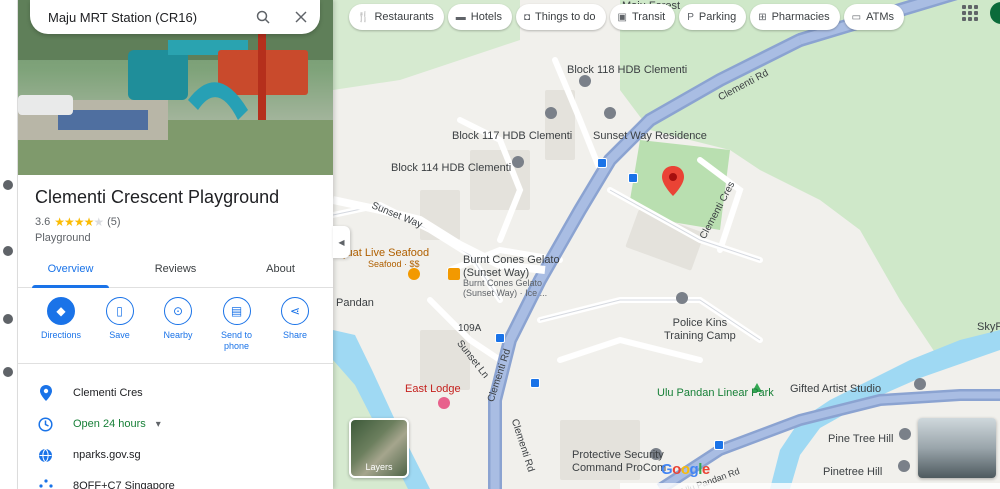 This screenshot has height=489, width=1000. Describe the element at coordinates (175, 363) in the screenshot. I see `section-divider` at that location.